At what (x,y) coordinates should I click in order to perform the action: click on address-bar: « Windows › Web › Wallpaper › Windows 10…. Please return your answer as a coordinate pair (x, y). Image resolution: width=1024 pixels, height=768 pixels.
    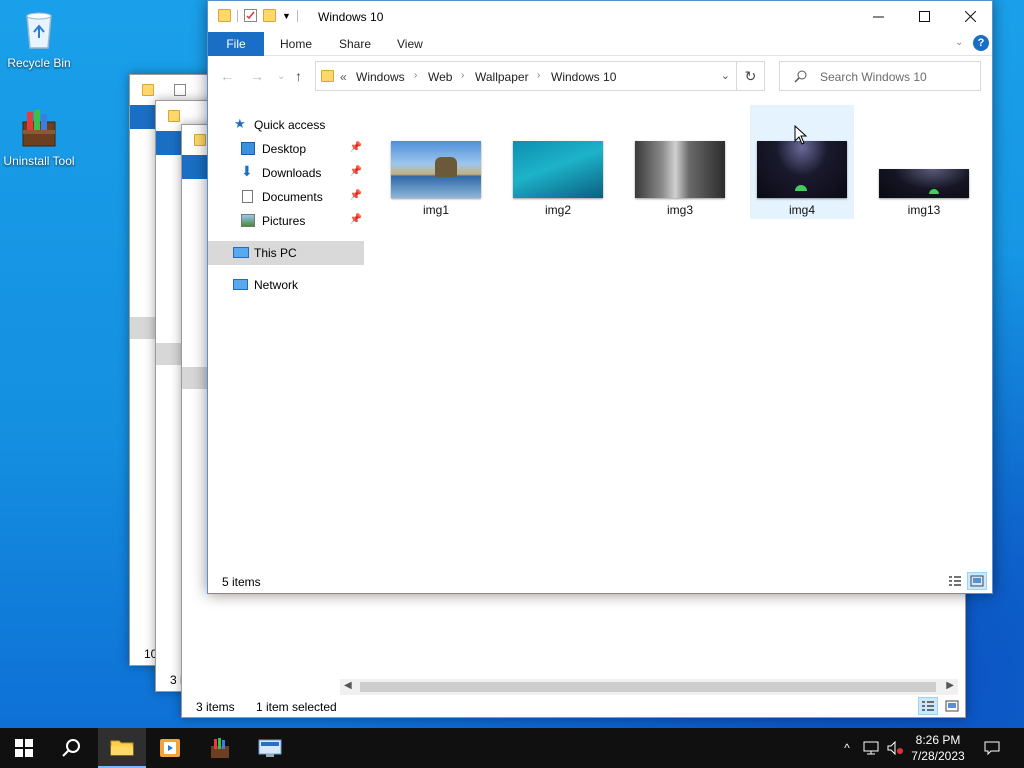
    Looking at the image, I should click on (526, 76).